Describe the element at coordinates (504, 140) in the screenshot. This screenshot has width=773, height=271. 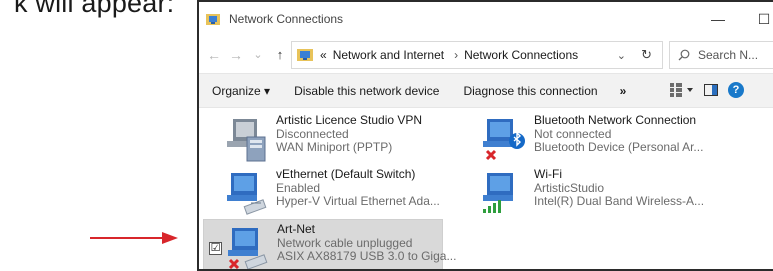
I see `bluetooth-adapter-icon` at that location.